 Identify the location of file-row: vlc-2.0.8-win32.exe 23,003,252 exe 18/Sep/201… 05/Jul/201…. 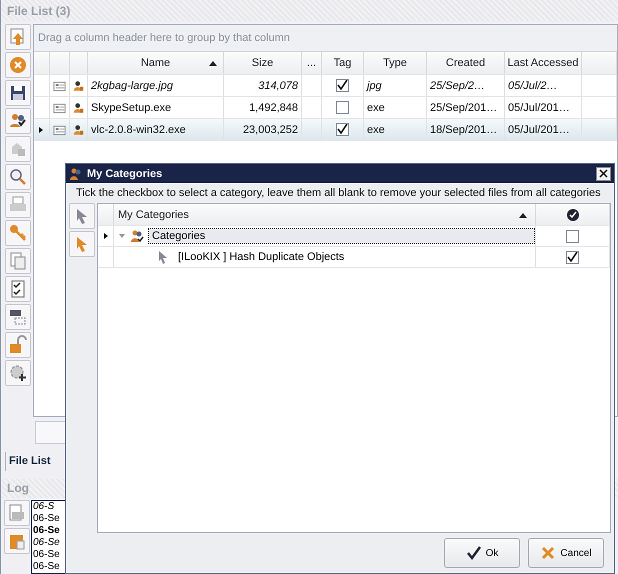
(325, 130).